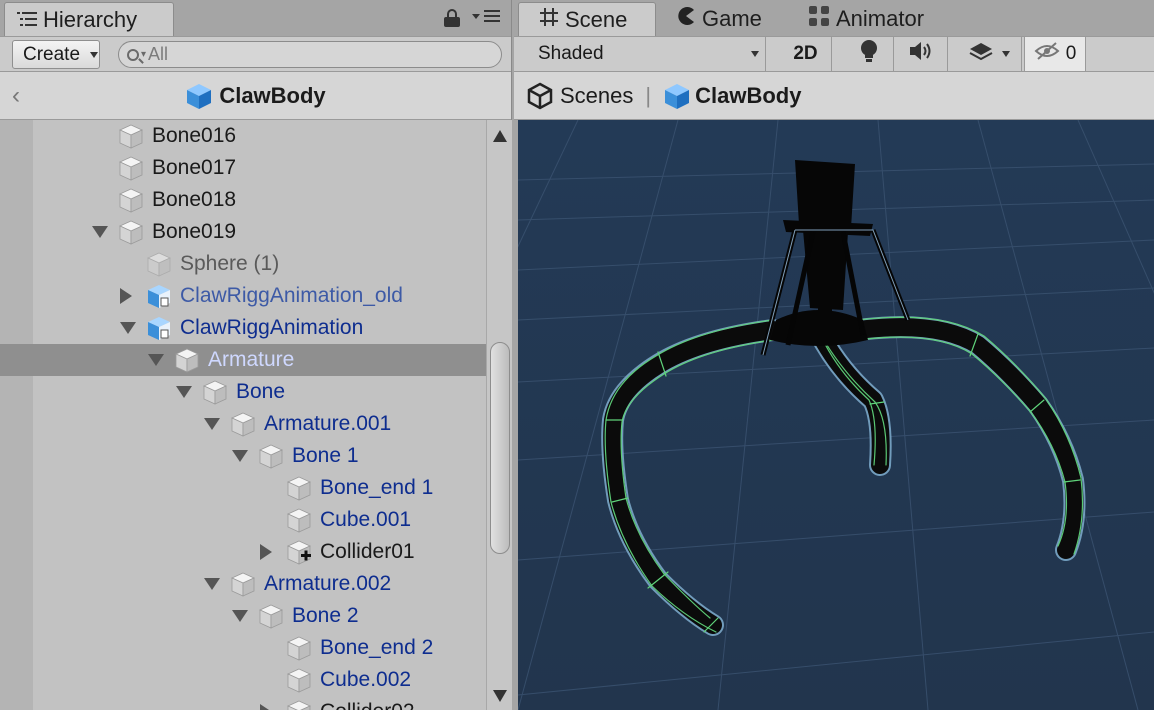 The height and width of the screenshot is (710, 1154). Describe the element at coordinates (452, 18) in the screenshot. I see `lock-icon` at that location.